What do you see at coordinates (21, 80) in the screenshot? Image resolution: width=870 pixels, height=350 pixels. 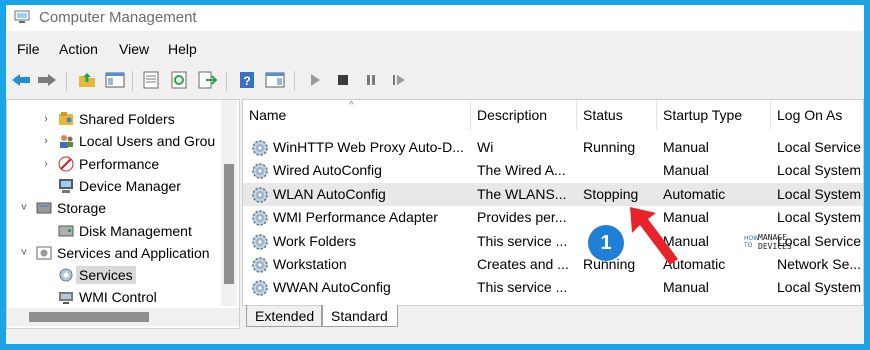 I see `back-arrow-icon` at bounding box center [21, 80].